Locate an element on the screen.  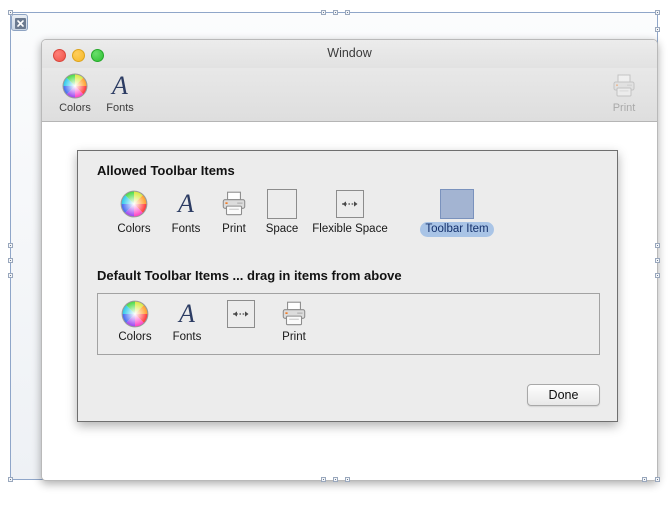
palette-item-toolbar-item: Toolbar Item is located at coordinates (457, 213).